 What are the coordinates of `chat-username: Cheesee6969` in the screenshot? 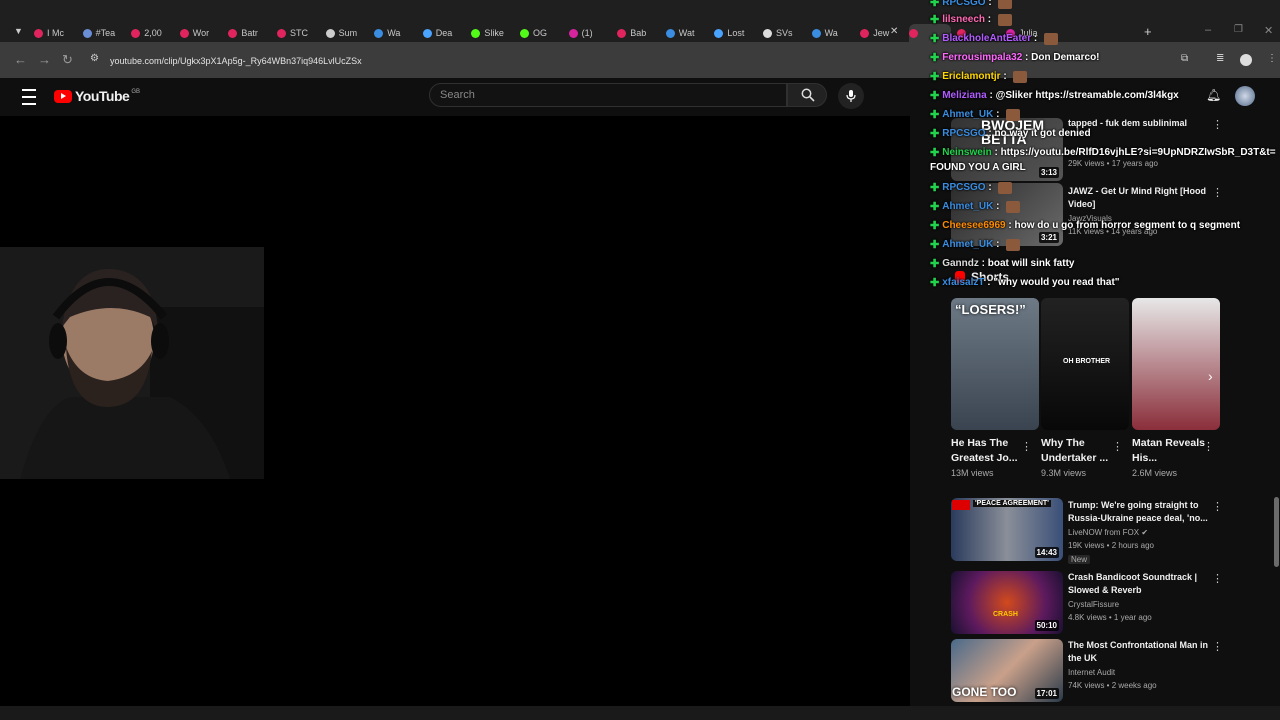 It's located at (973, 225).